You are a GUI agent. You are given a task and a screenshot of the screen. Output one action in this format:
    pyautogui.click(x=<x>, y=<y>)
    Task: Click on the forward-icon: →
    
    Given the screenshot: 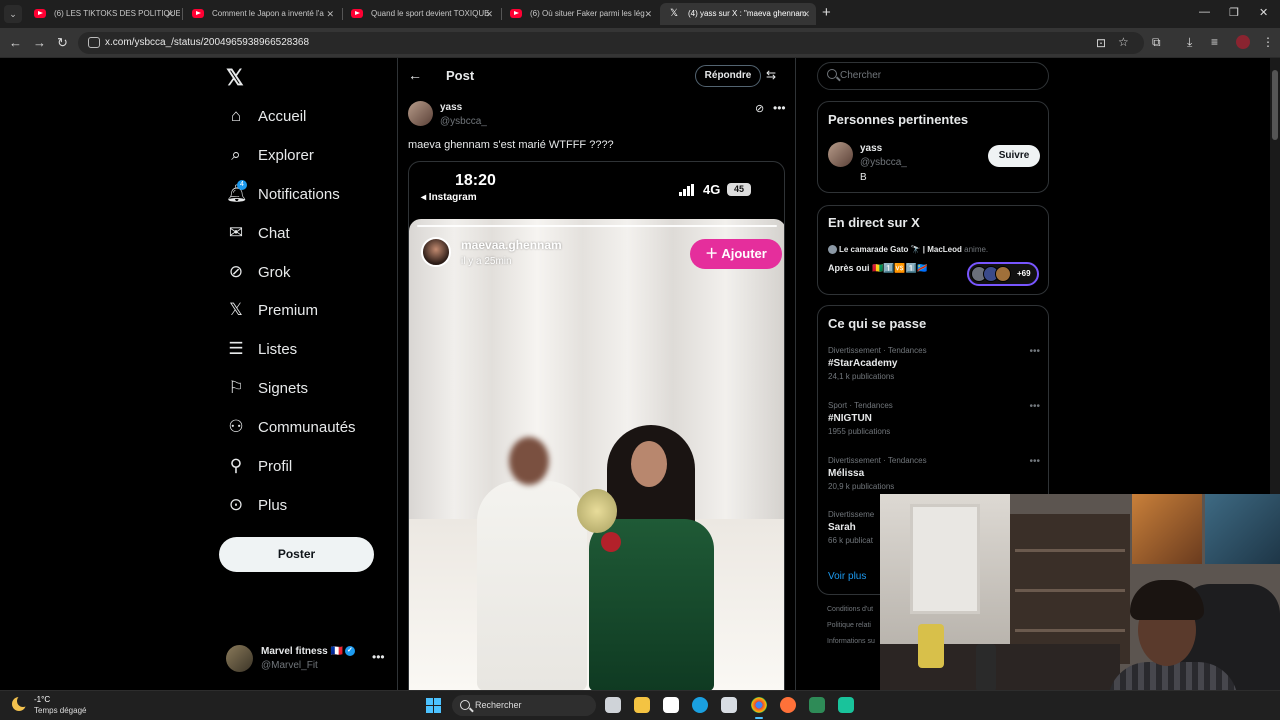 What is the action you would take?
    pyautogui.click(x=39, y=42)
    